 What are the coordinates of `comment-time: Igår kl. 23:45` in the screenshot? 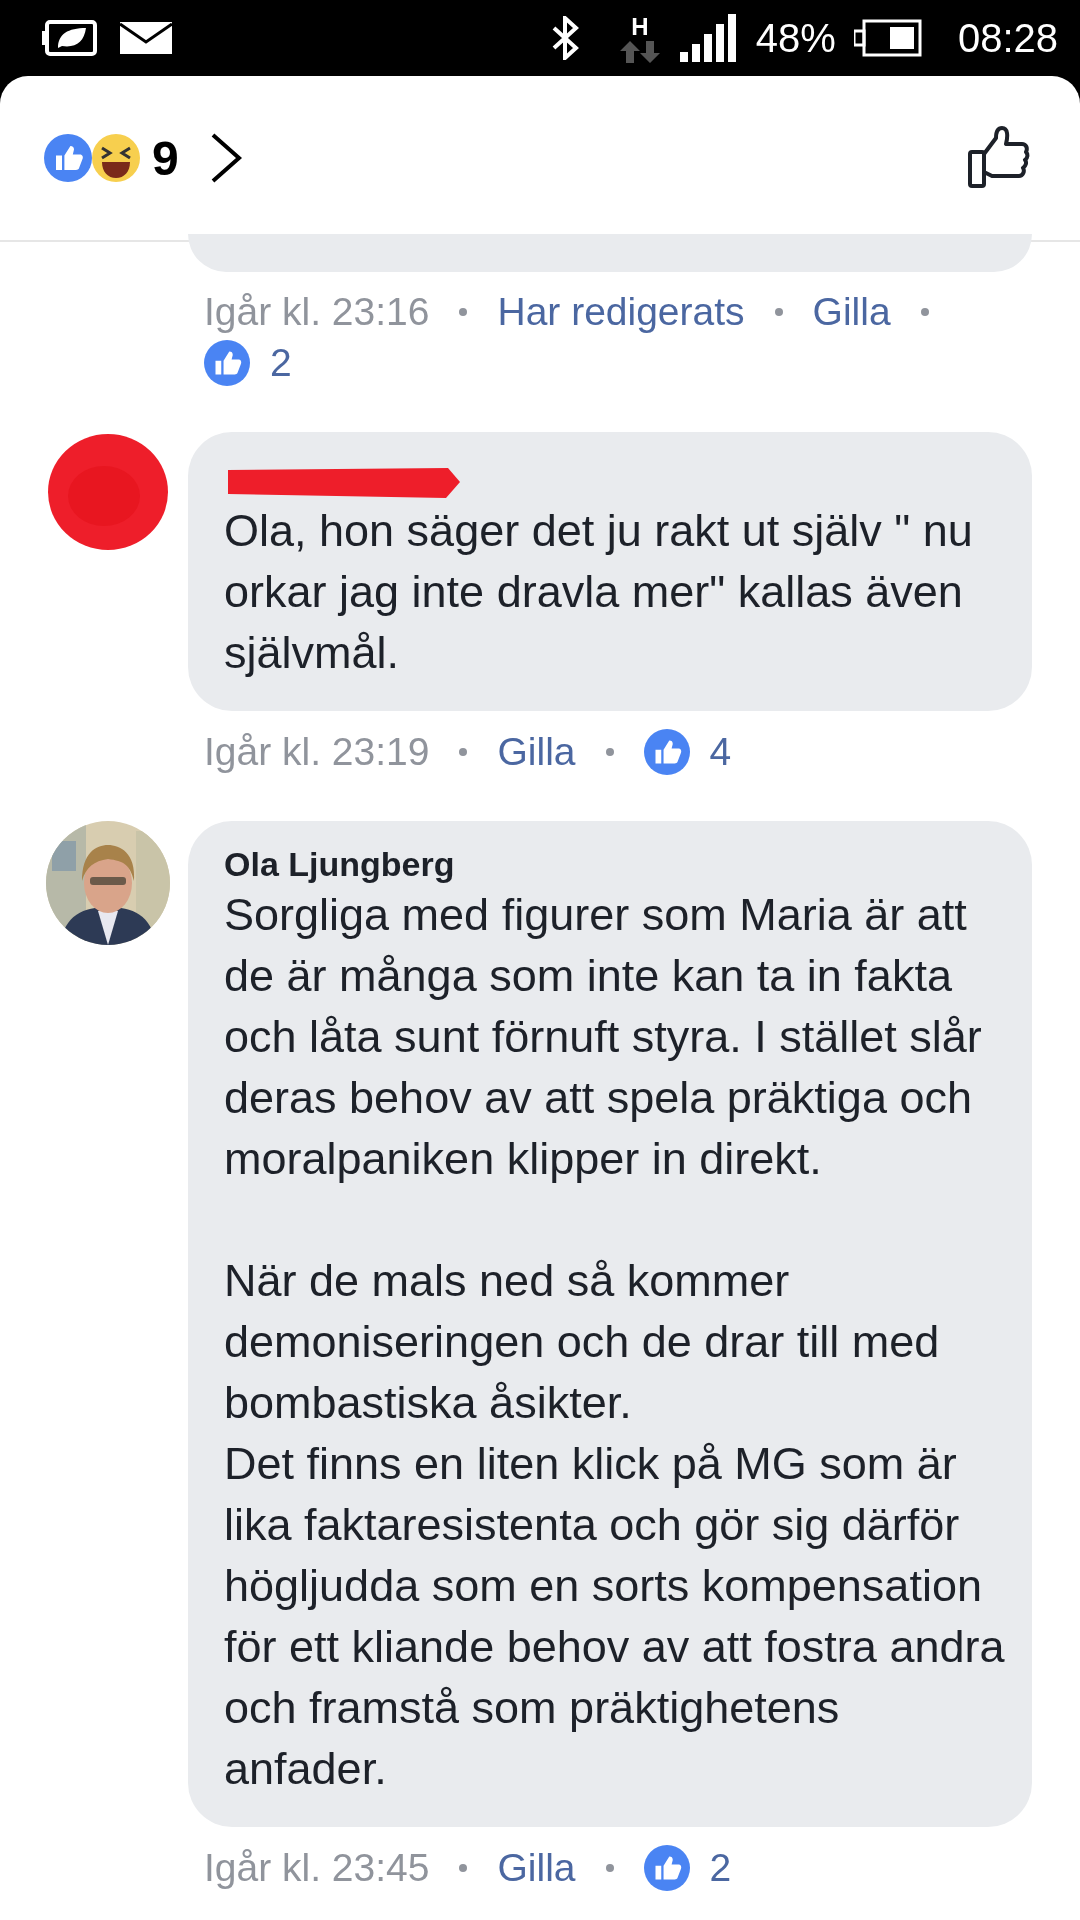 It's located at (317, 1868).